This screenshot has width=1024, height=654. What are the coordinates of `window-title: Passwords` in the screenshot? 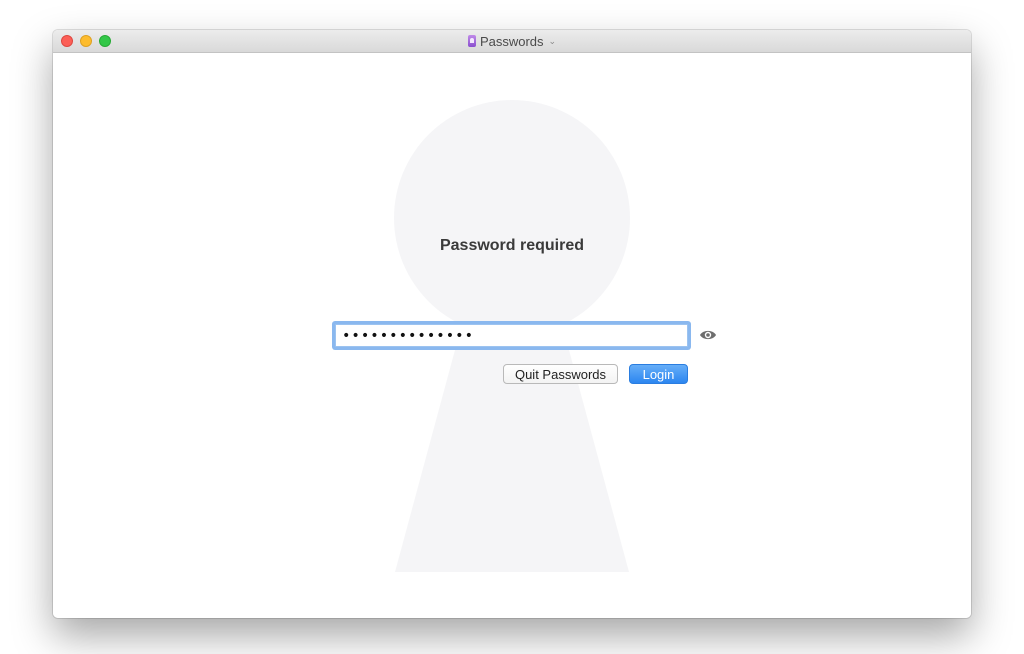 It's located at (511, 41).